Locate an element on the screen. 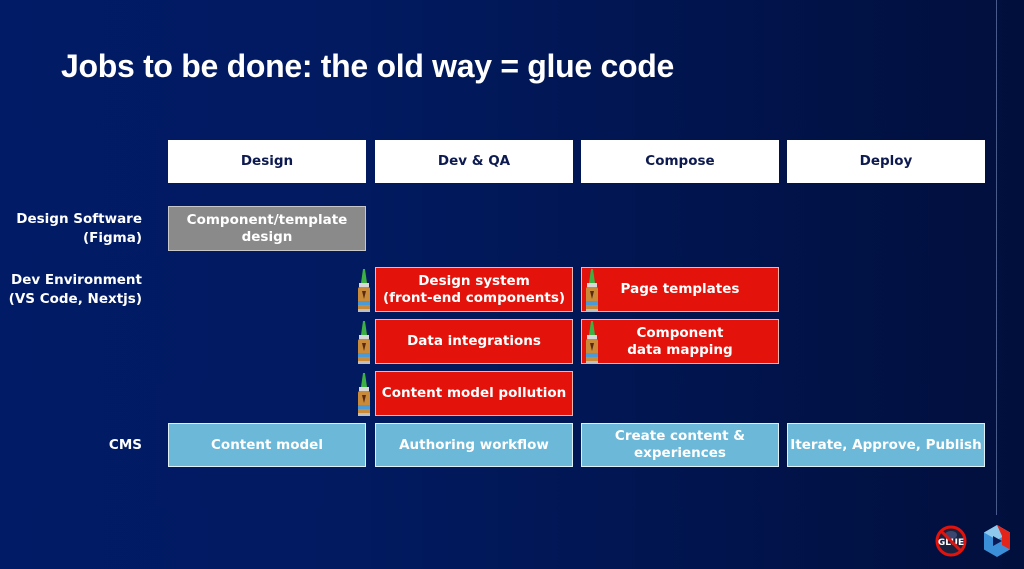 Image resolution: width=1024 pixels, height=569 pixels. column-header-compose: Compose is located at coordinates (680, 161).